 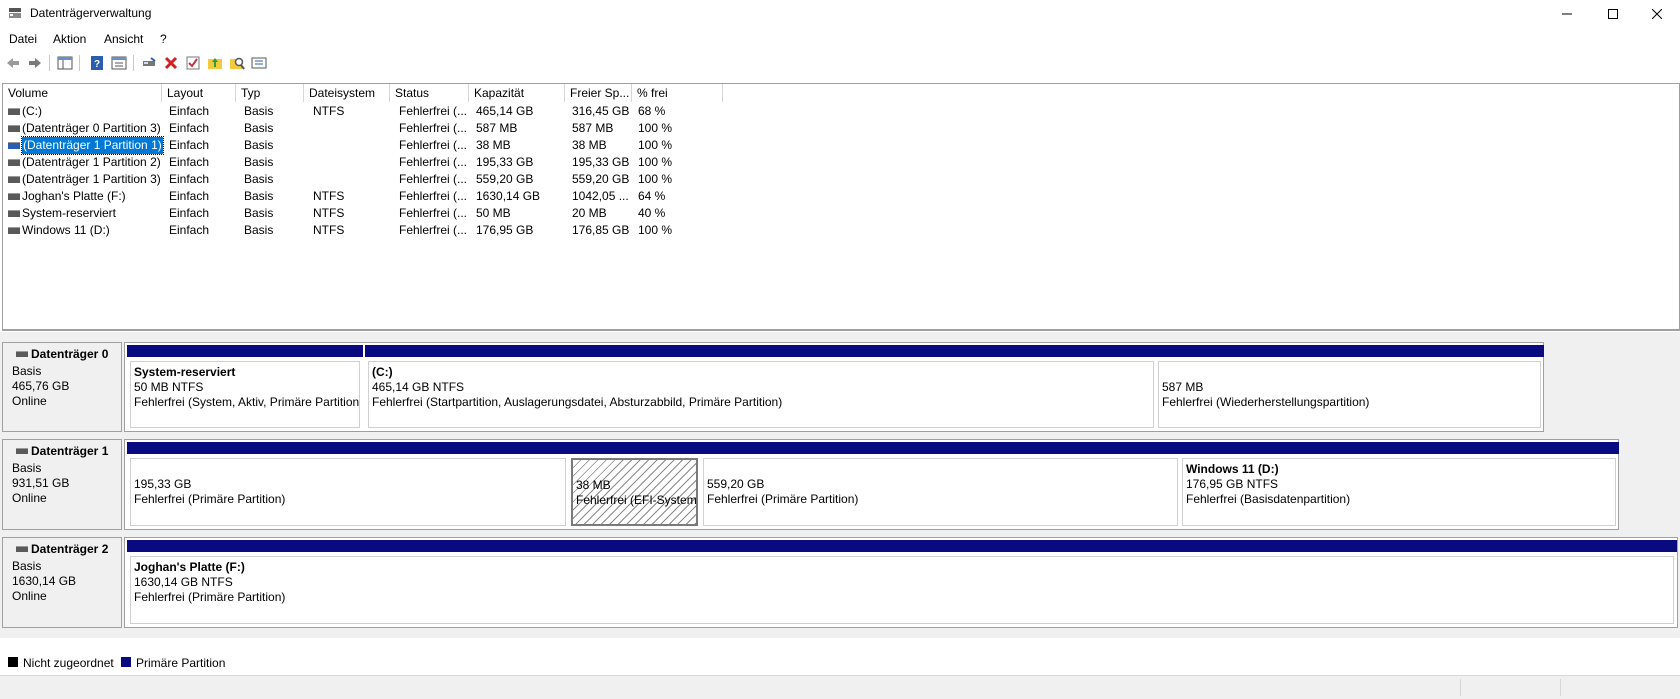 I want to click on properties-view-icon, so click(x=119, y=63).